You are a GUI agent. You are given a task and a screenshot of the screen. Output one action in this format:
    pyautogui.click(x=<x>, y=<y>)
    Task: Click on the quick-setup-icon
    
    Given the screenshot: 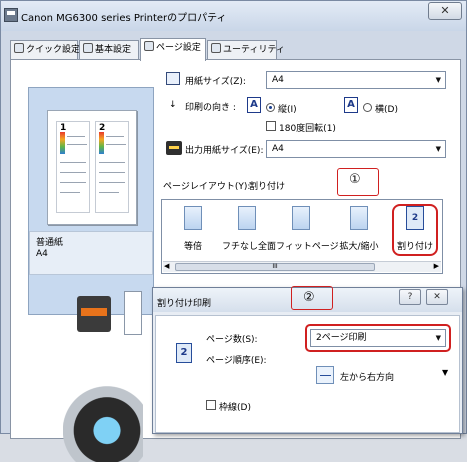 What is the action you would take?
    pyautogui.click(x=19, y=48)
    